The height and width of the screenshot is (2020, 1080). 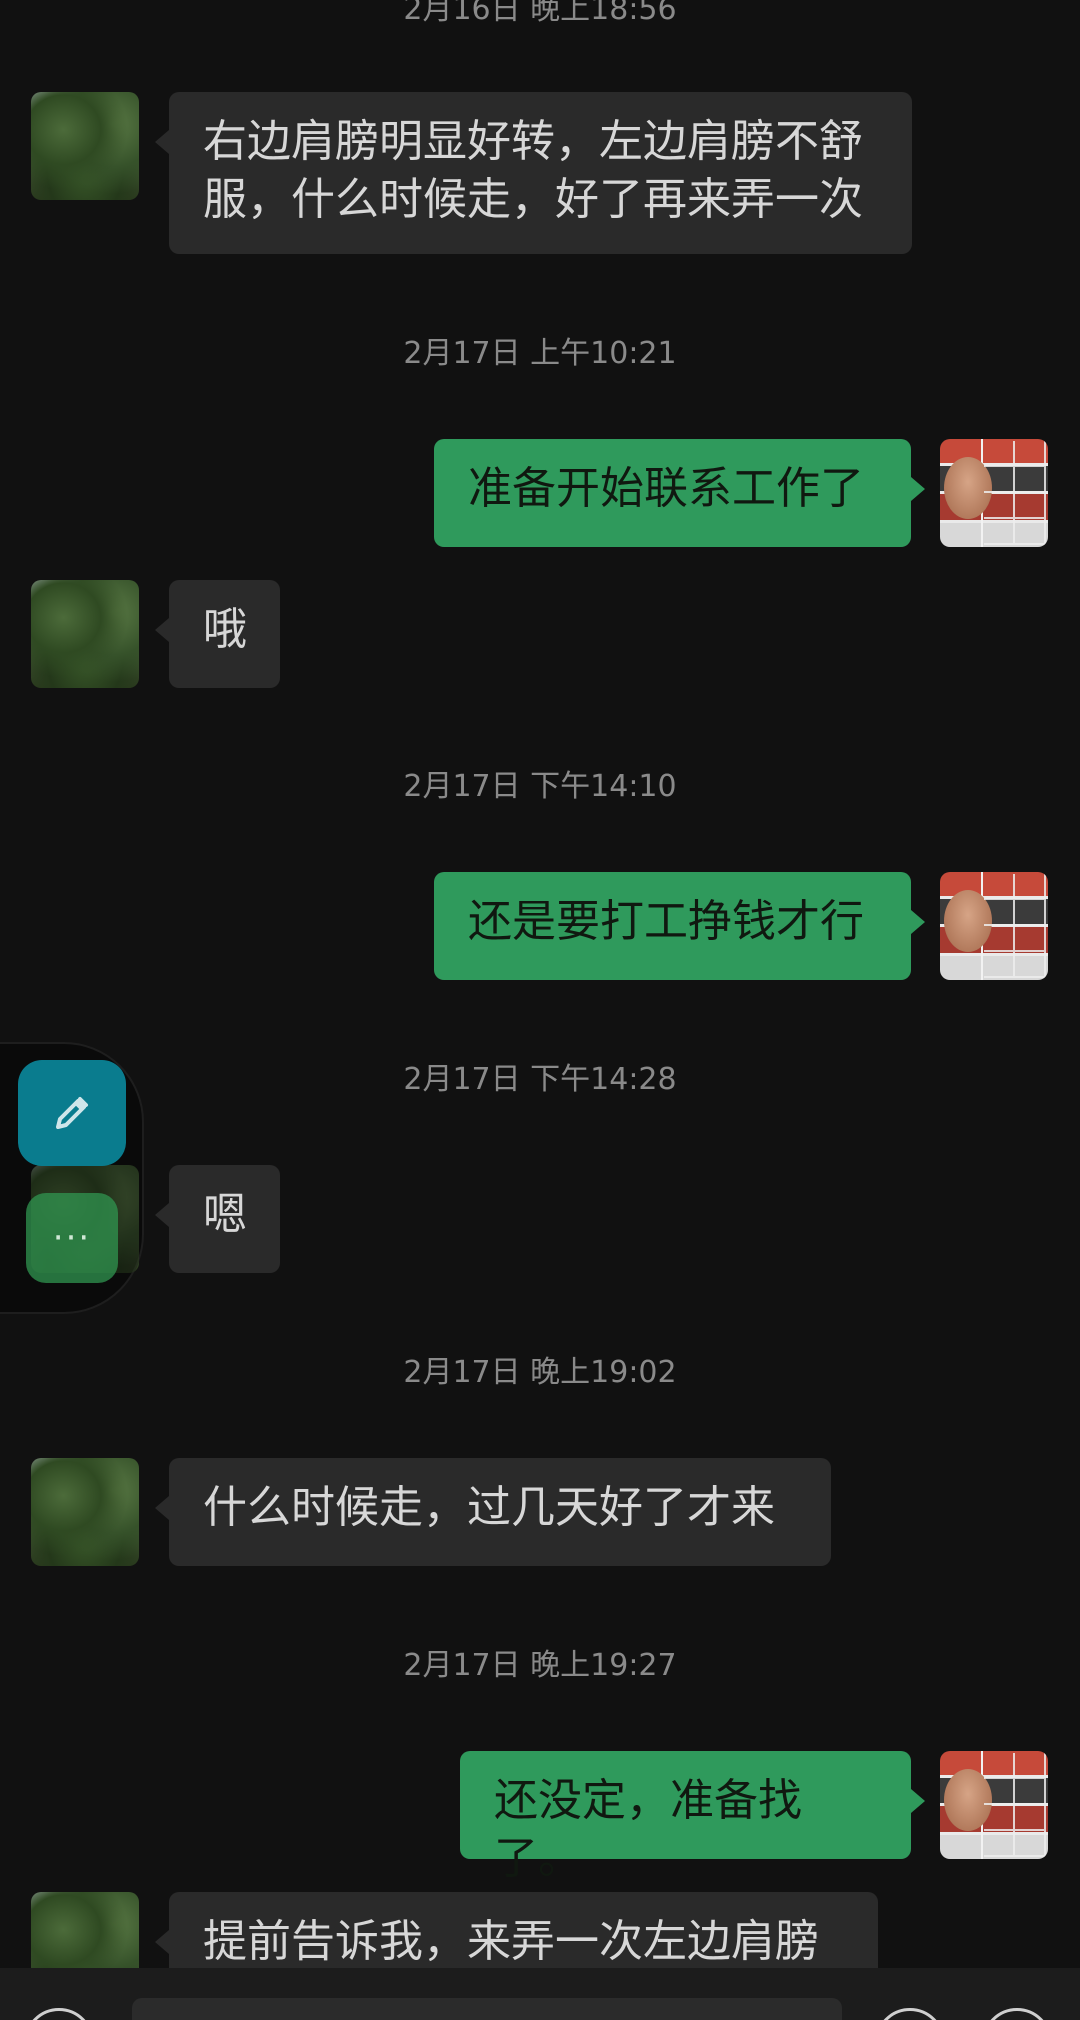 I want to click on floating-edit-button, so click(x=72, y=1113).